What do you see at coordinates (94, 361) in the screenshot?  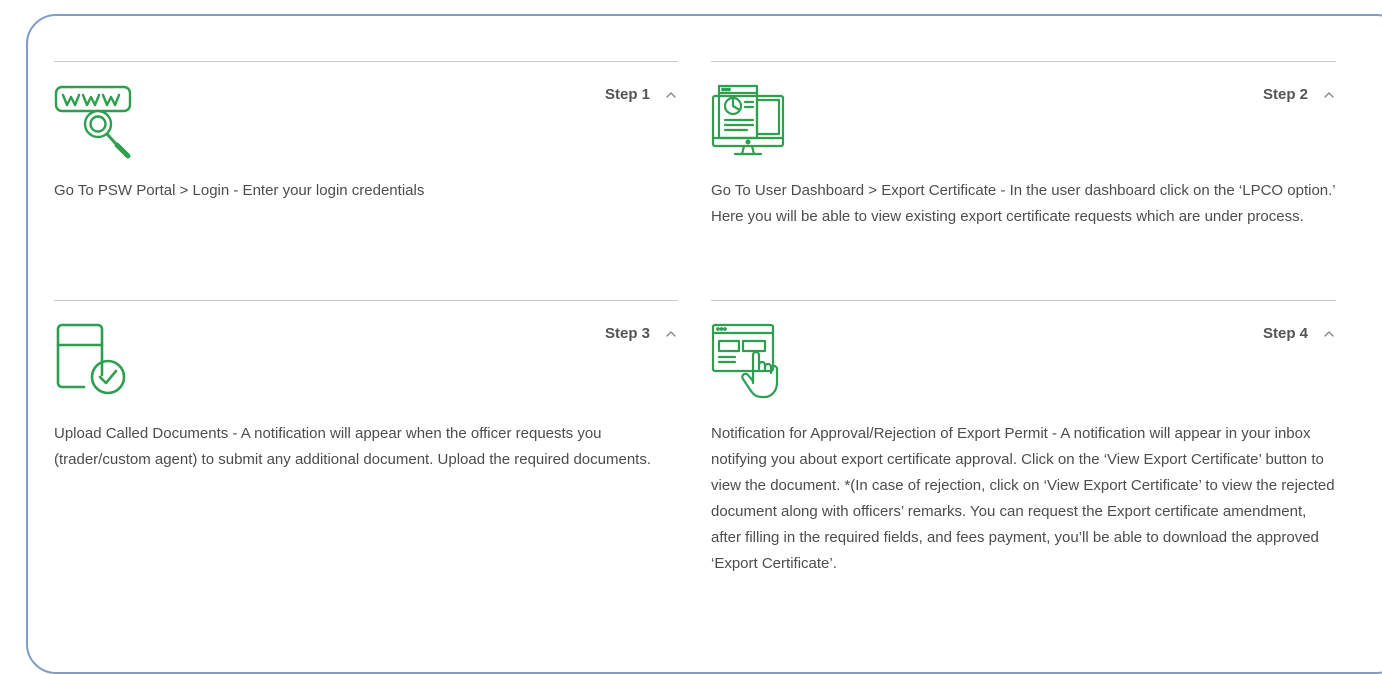 I see `upload-document-check-icon` at bounding box center [94, 361].